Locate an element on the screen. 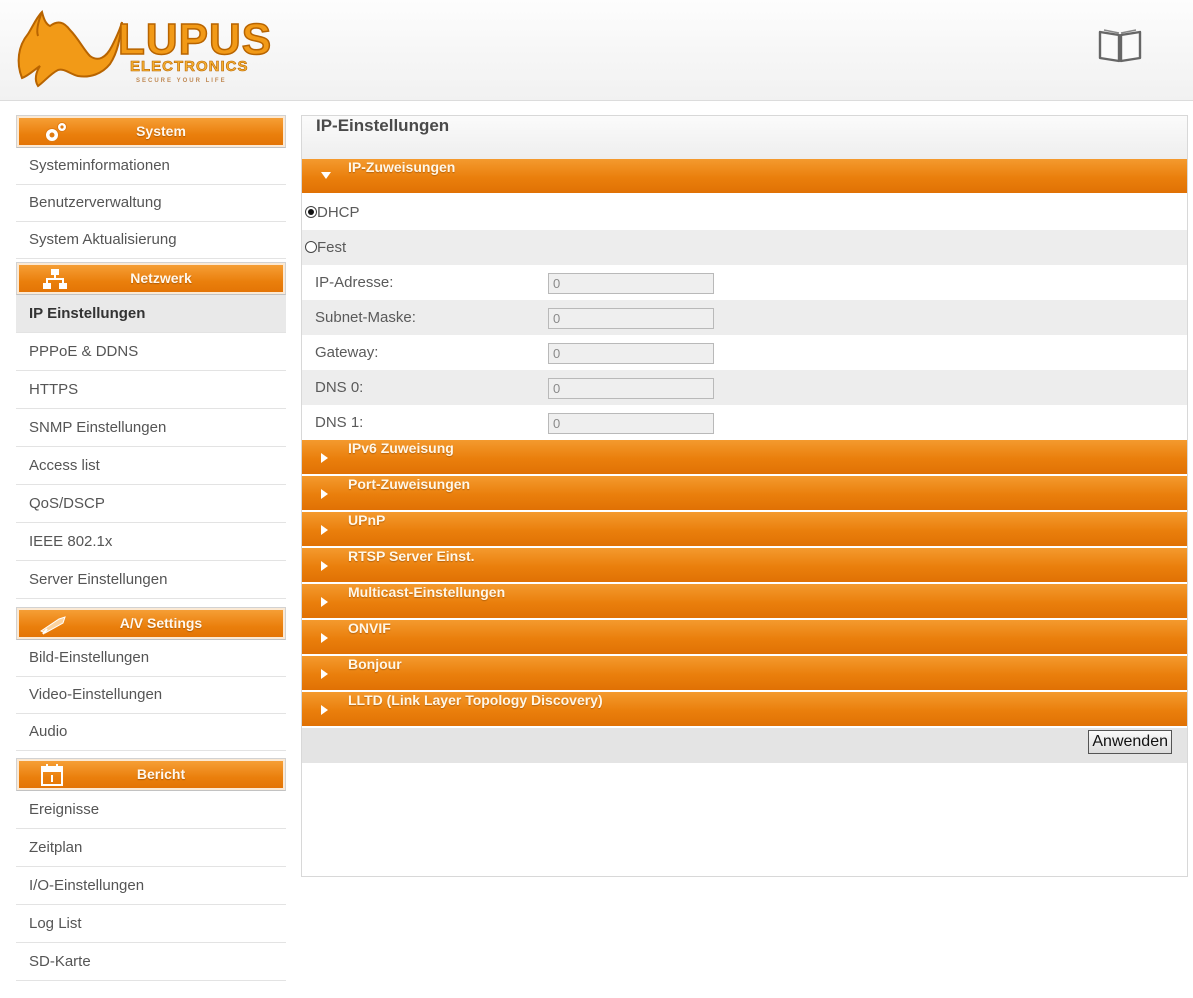 This screenshot has width=1193, height=998. sidebar-item-ereignisse: Ereignisse is located at coordinates (151, 810).